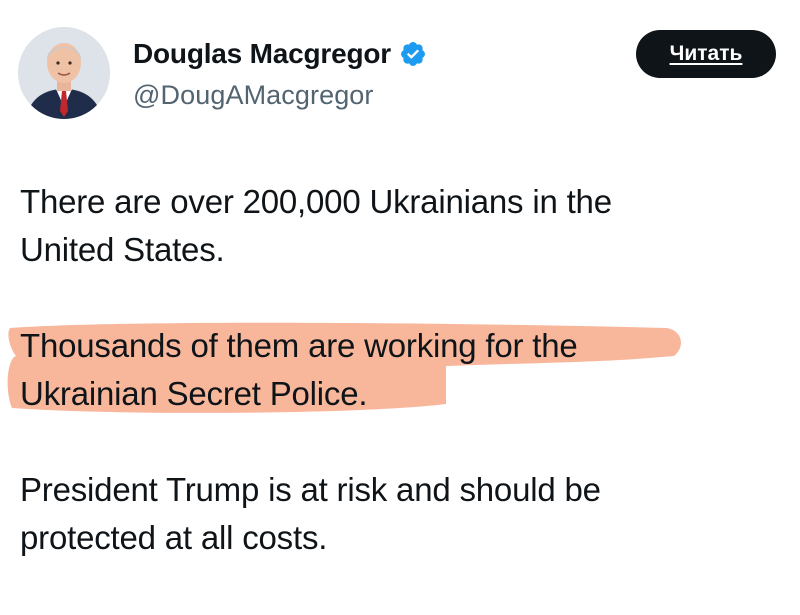  Describe the element at coordinates (253, 95) in the screenshot. I see `author-handle: @DougAMacgregor` at that location.